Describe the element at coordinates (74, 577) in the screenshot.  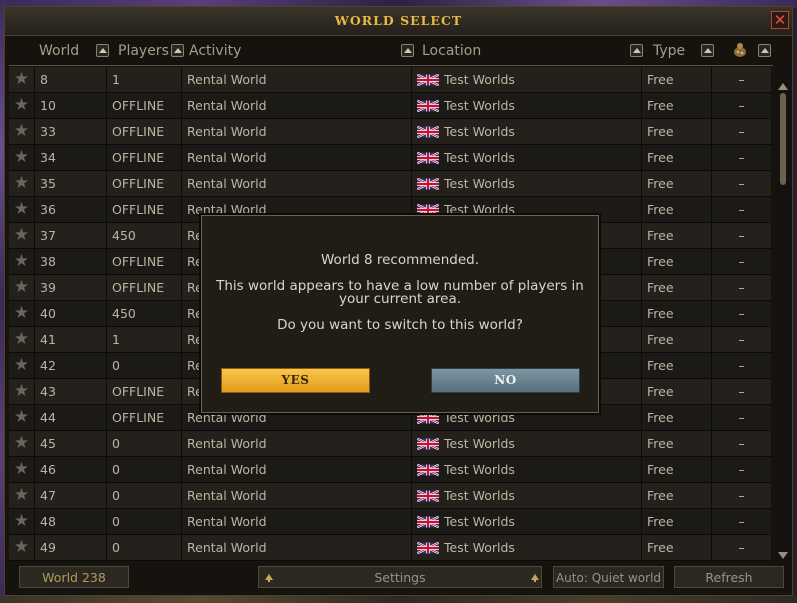
I see `current-world-button: World 238` at that location.